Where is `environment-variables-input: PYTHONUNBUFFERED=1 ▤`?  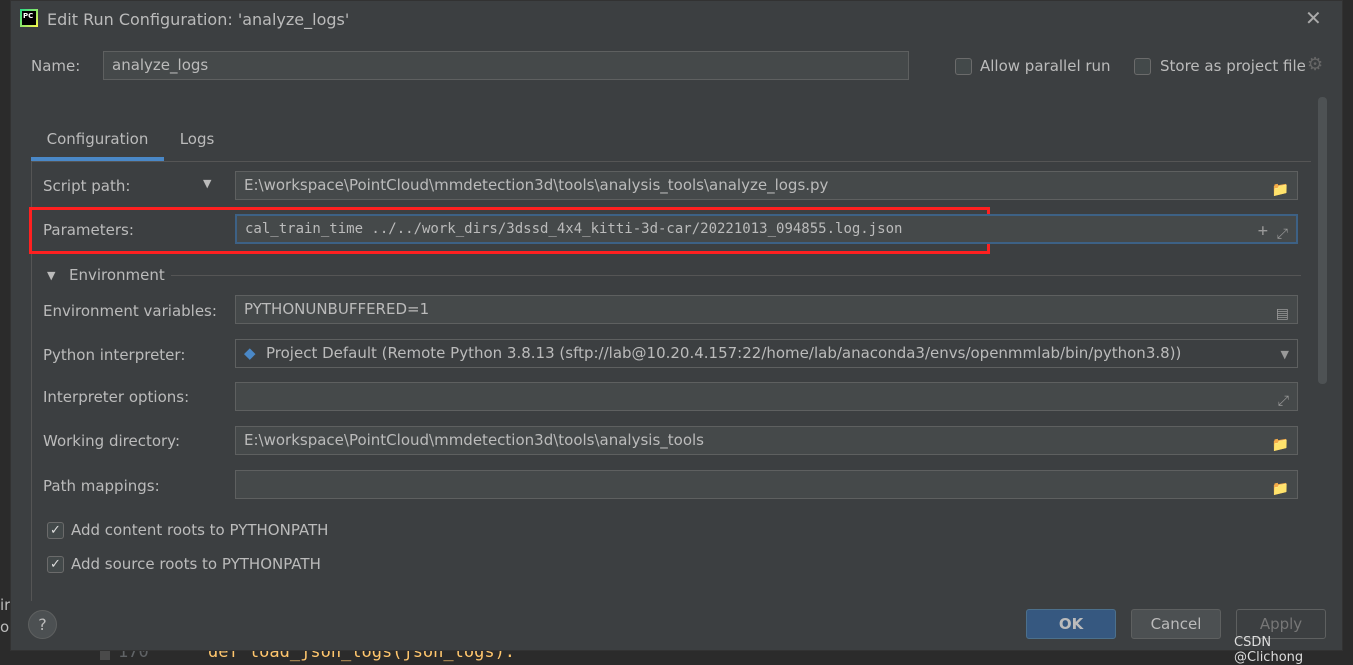 environment-variables-input: PYTHONUNBUFFERED=1 ▤ is located at coordinates (766, 309).